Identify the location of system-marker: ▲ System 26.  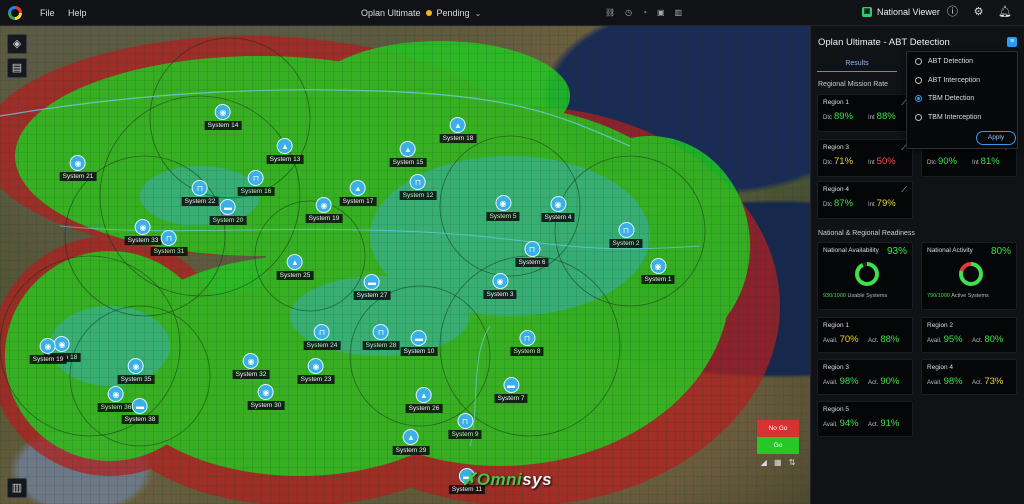
(424, 400).